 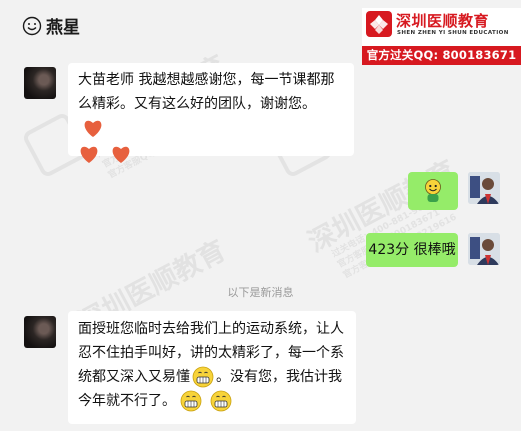 I want to click on message-bubble: 423分 很棒哦, so click(x=412, y=250).